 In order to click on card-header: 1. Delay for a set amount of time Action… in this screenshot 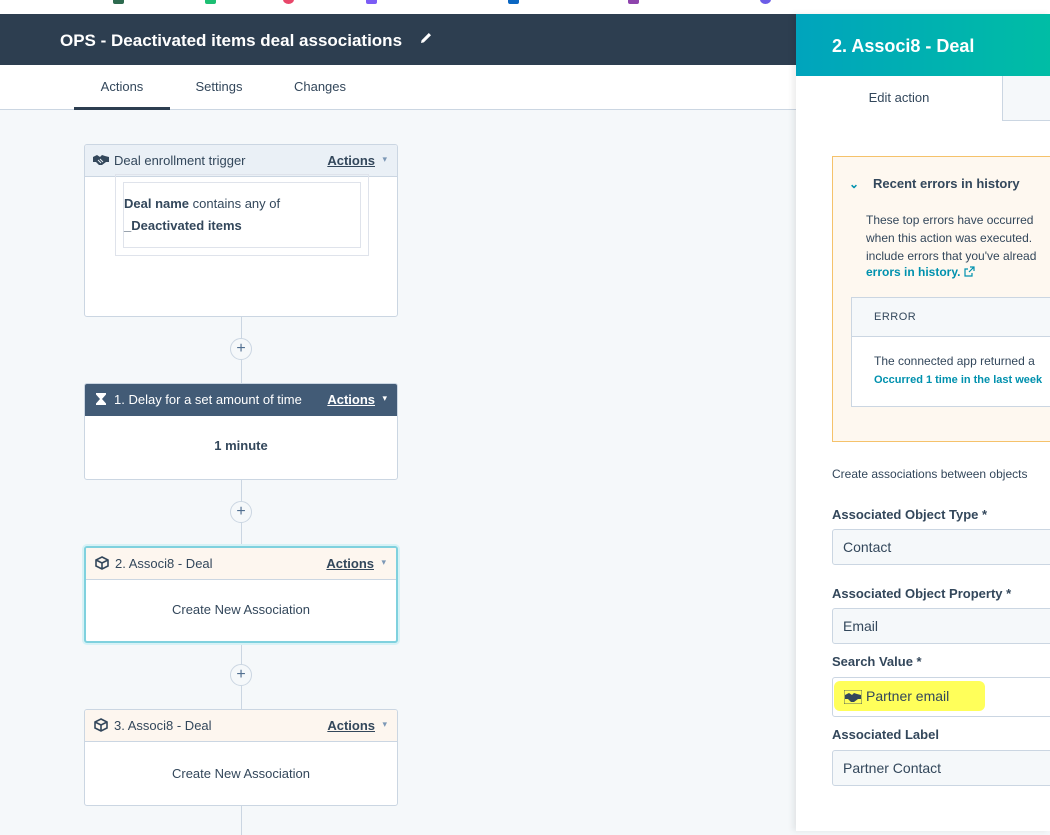, I will do `click(241, 400)`.